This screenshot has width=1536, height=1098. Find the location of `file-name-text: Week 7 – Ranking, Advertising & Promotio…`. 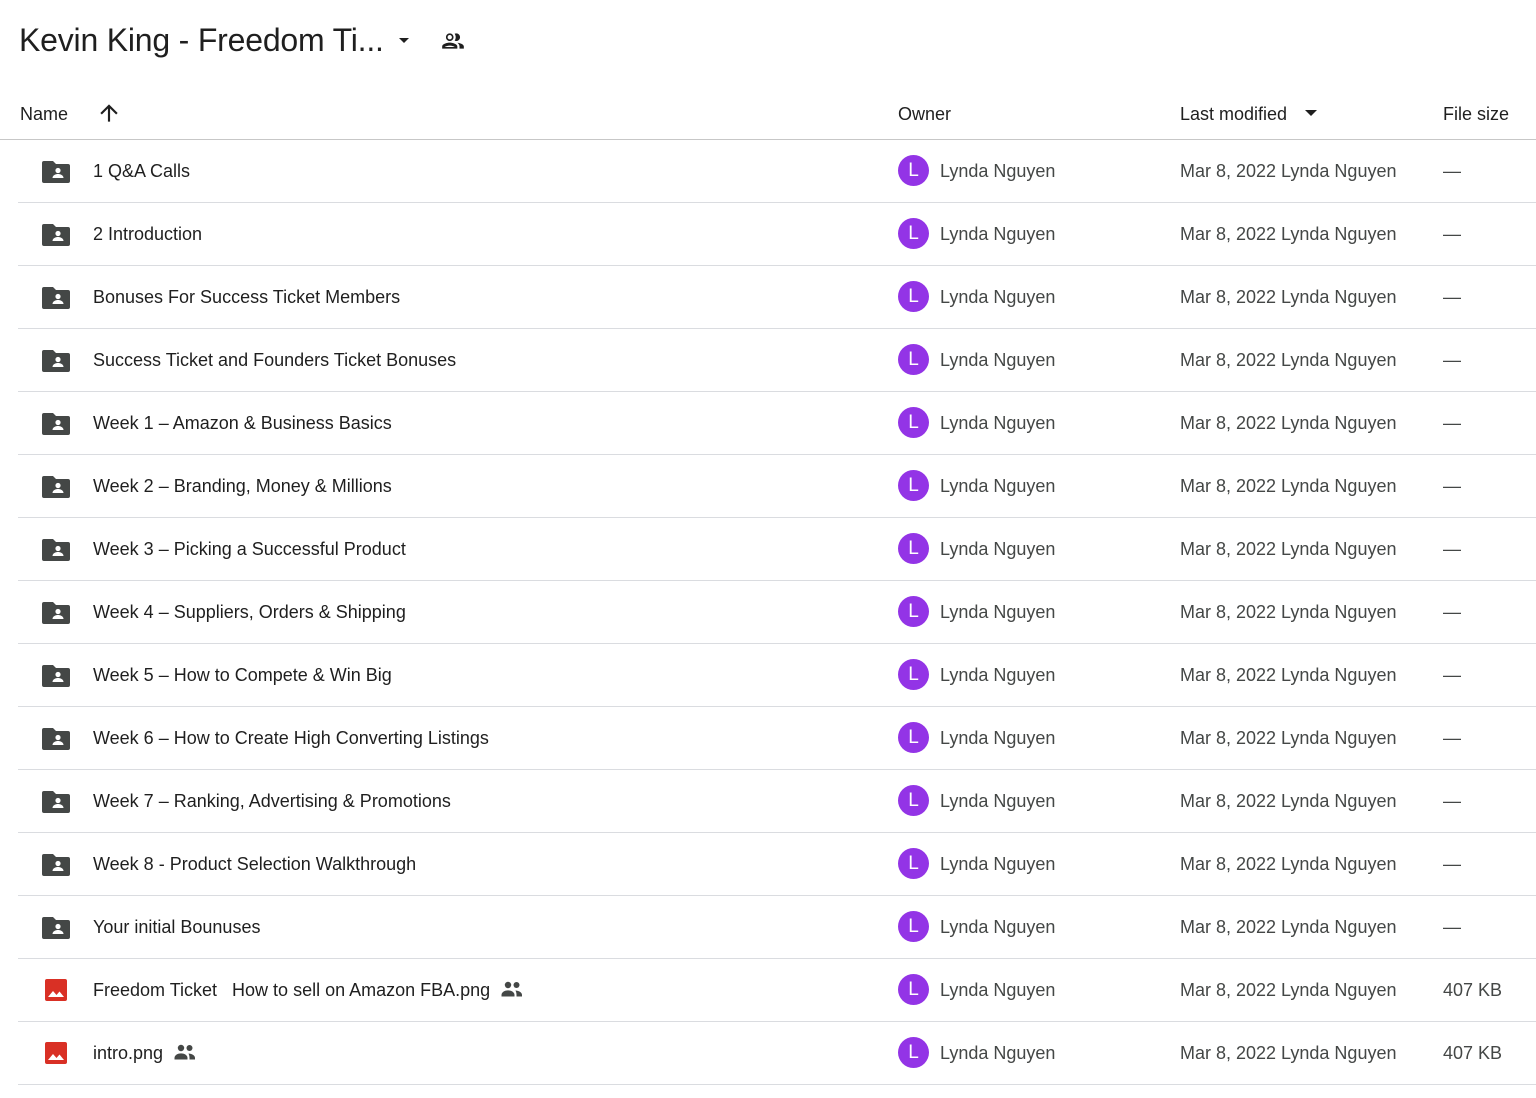

file-name-text: Week 7 – Ranking, Advertising & Promotio… is located at coordinates (272, 801).